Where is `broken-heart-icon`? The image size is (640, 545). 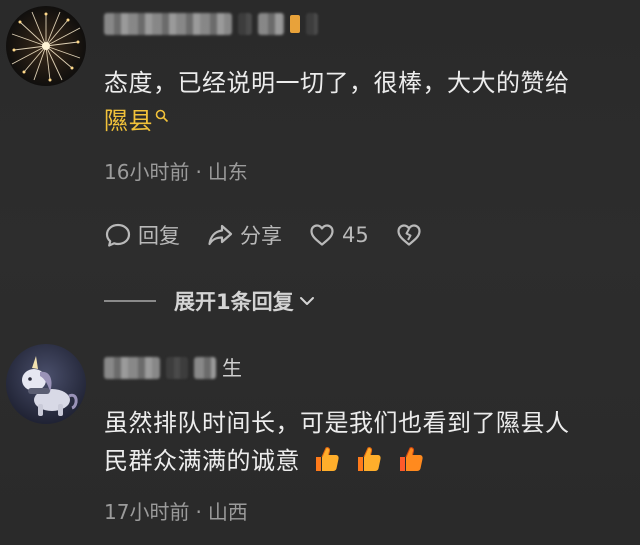
broken-heart-icon is located at coordinates (409, 235).